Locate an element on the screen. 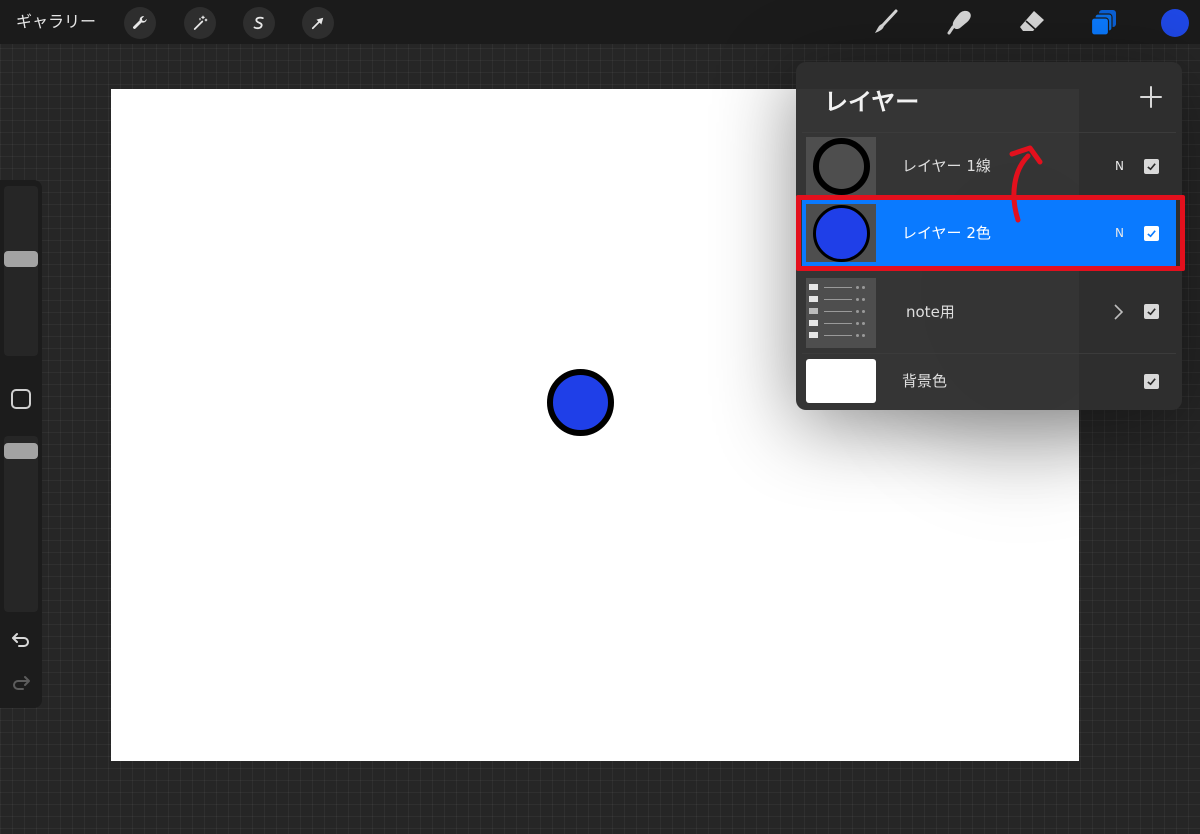 The width and height of the screenshot is (1200, 834). modify-button is located at coordinates (21, 399).